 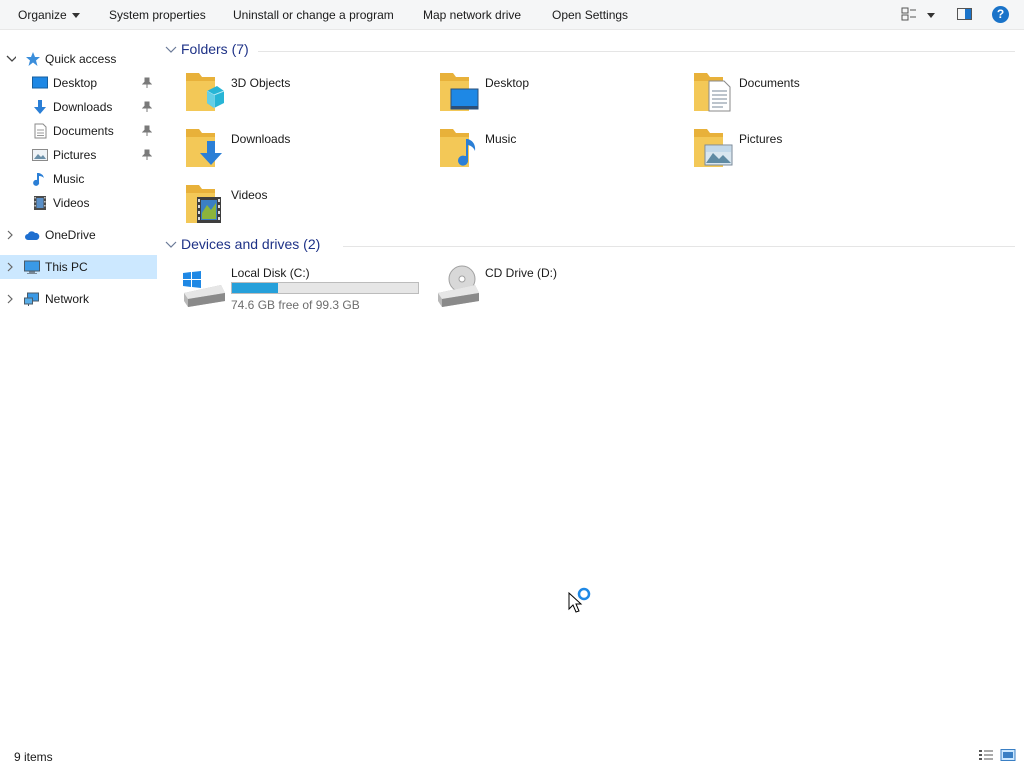 I want to click on help-icon: ?, so click(x=1000, y=14).